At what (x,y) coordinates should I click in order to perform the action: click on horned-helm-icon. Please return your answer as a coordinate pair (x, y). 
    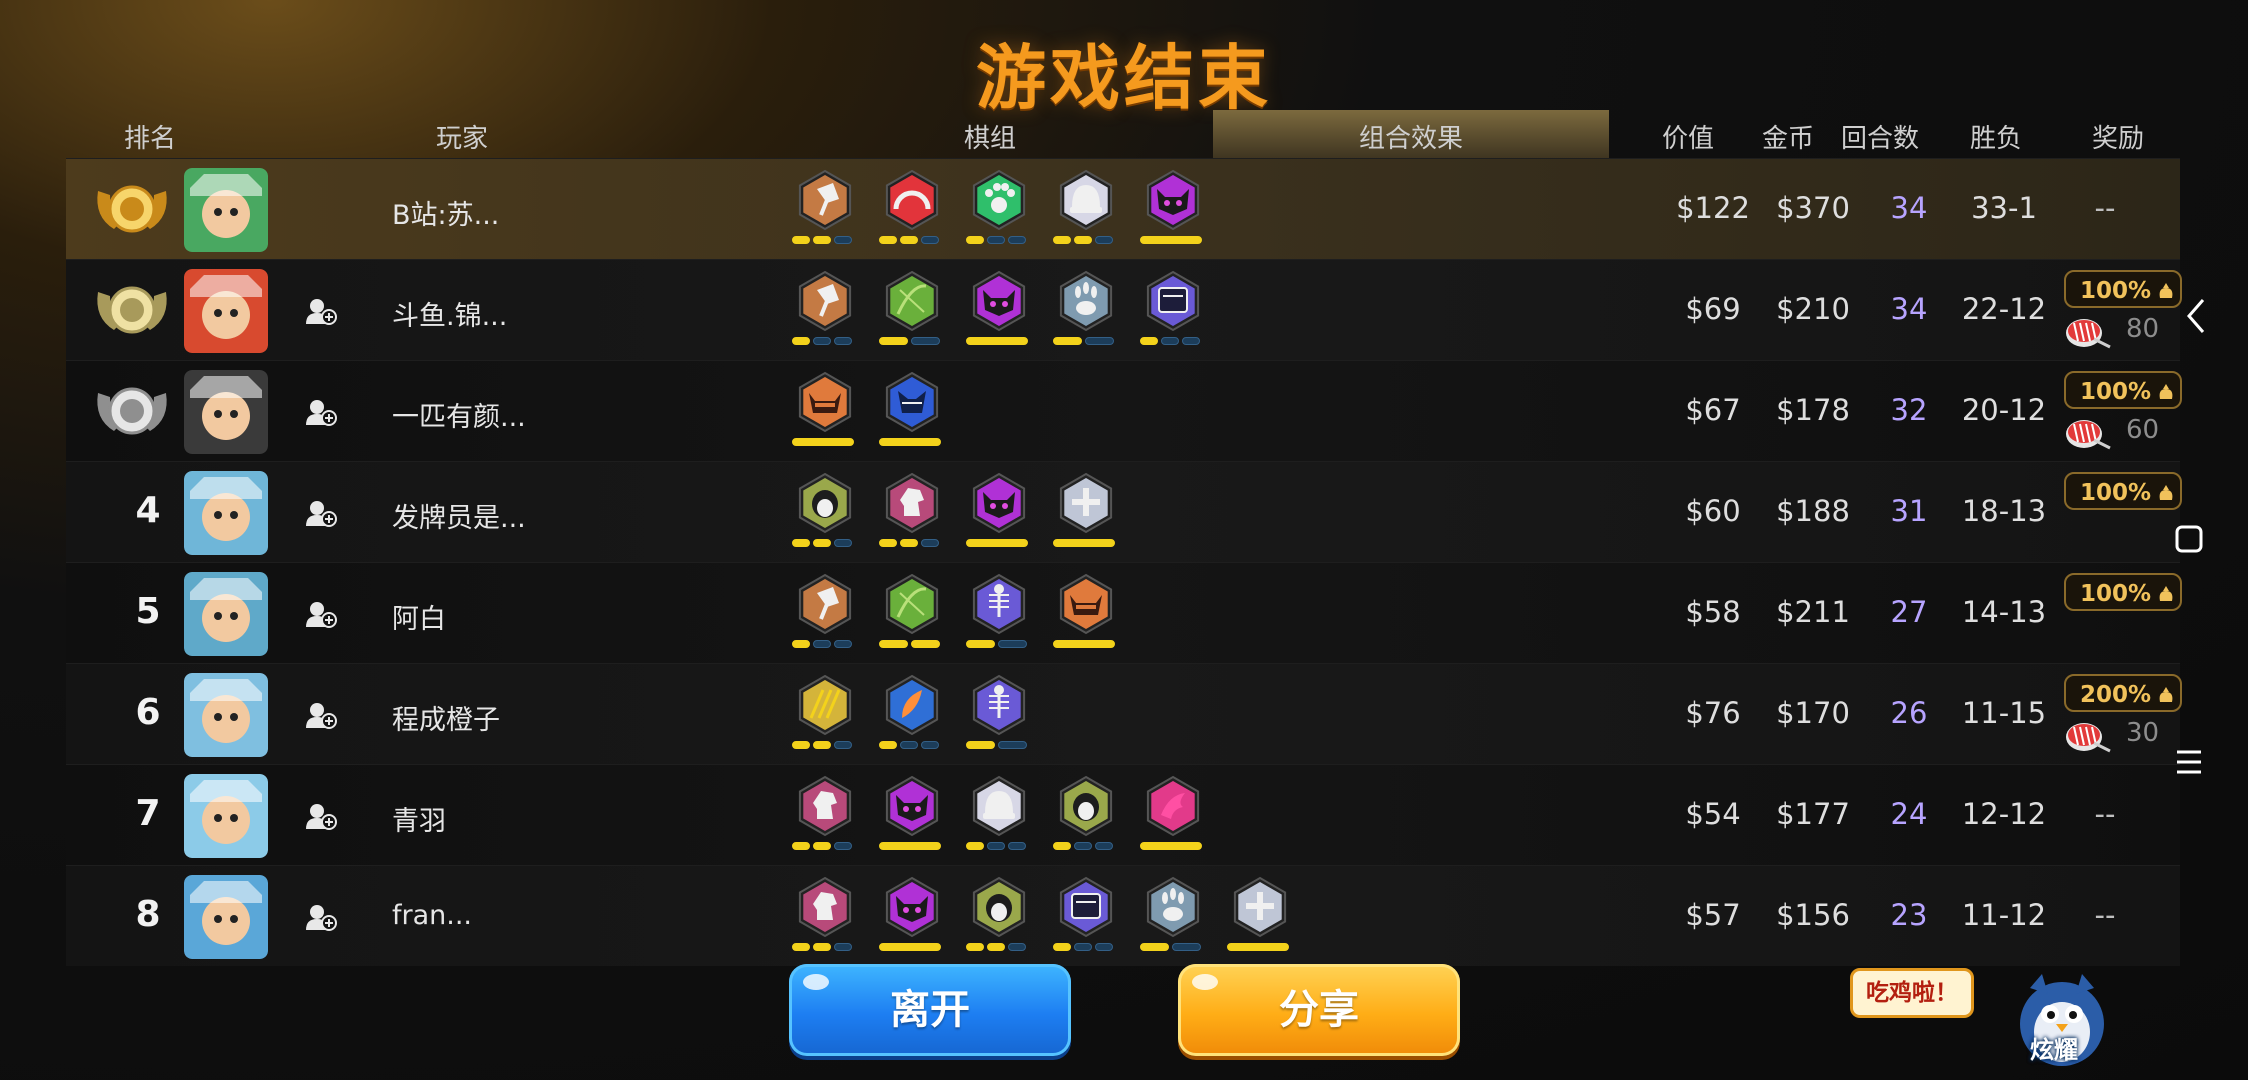
    Looking at the image, I should click on (825, 402).